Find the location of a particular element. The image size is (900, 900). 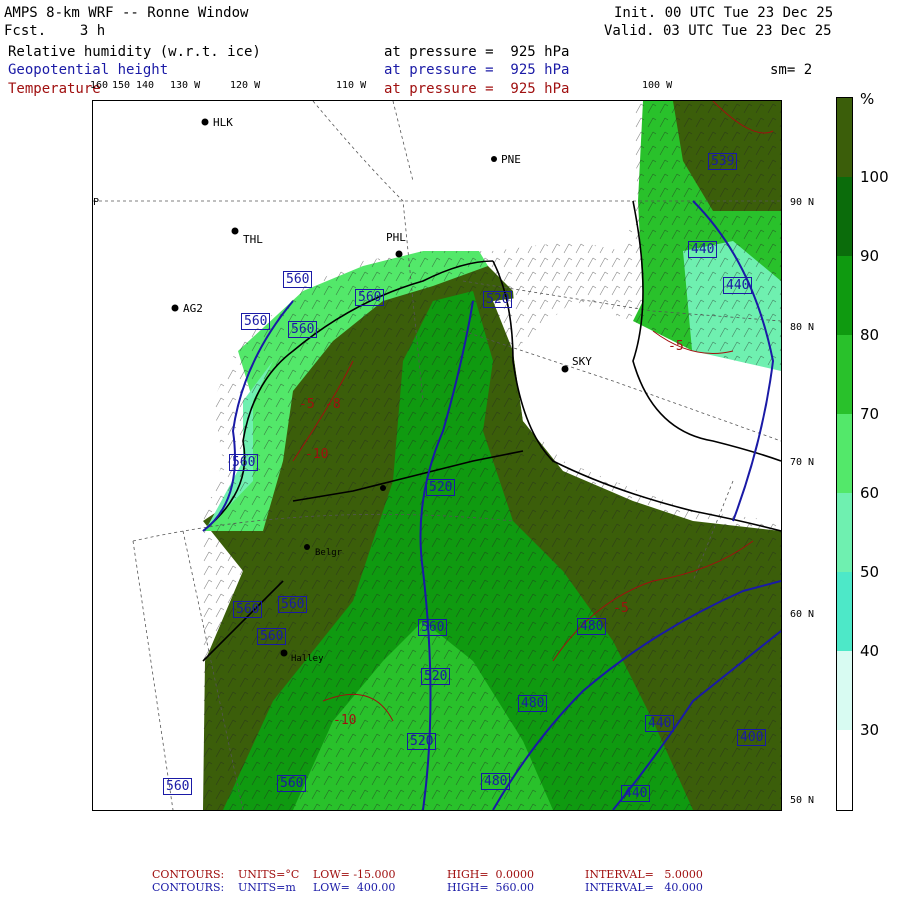

smoothing-label: sm= 2 is located at coordinates (791, 70).